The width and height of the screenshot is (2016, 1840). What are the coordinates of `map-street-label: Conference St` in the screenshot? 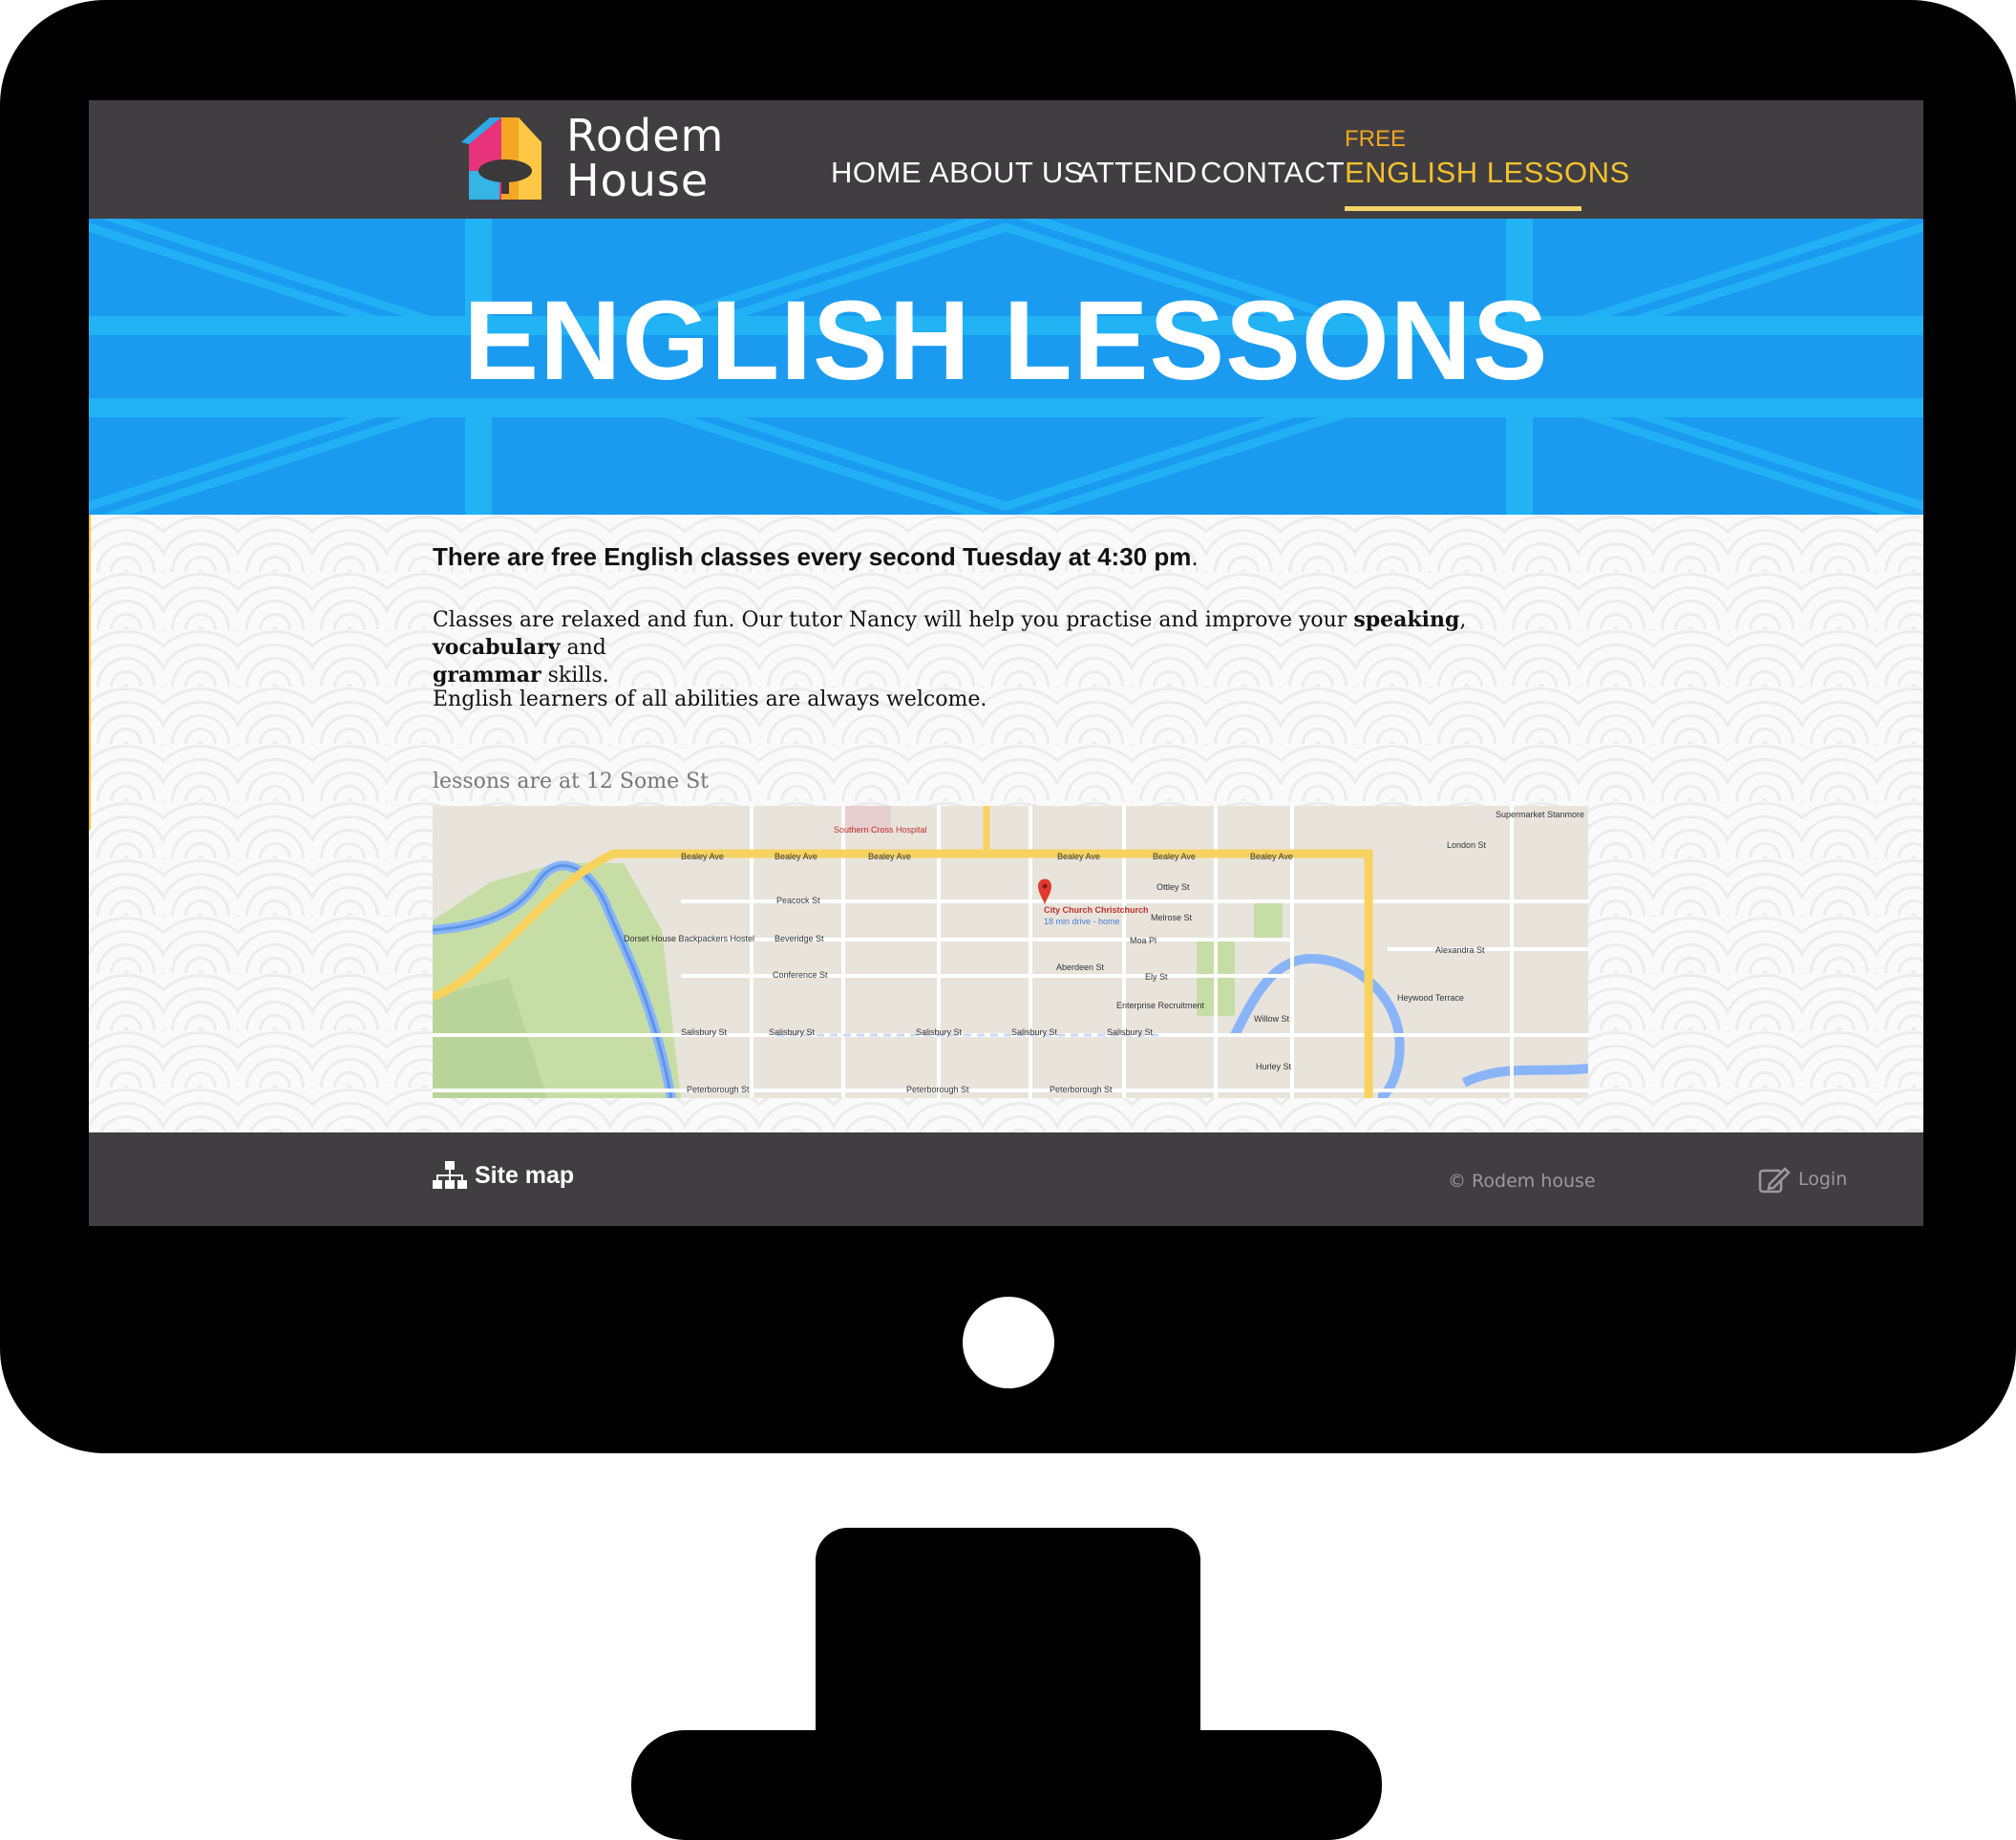 It's located at (800, 975).